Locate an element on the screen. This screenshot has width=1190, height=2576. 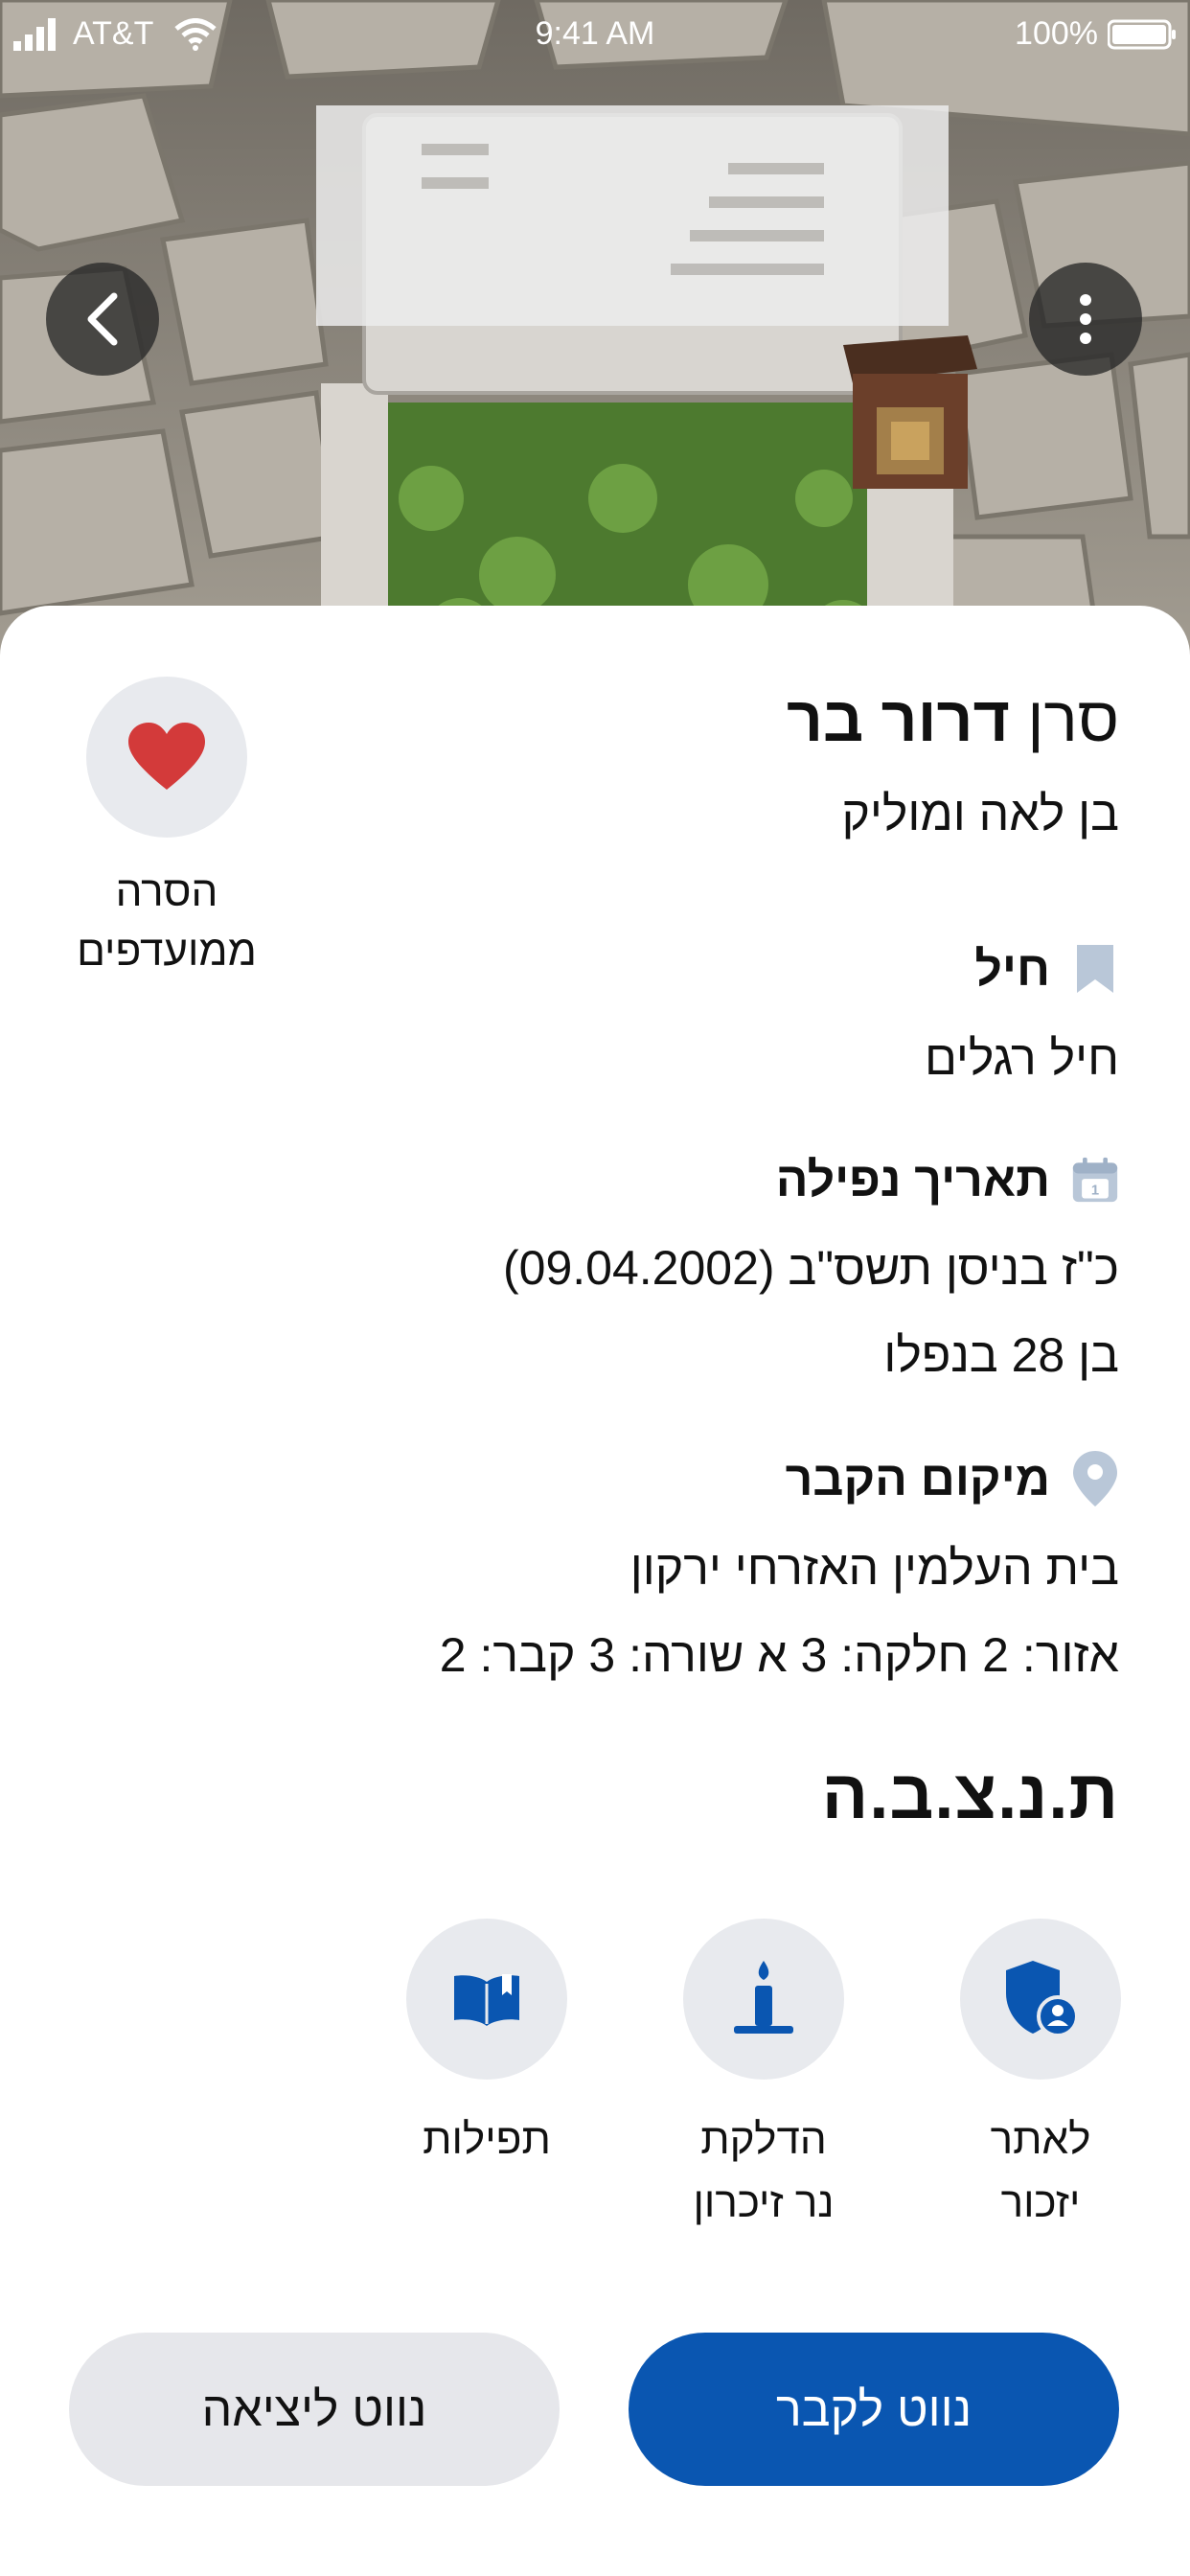
more-vertical-icon is located at coordinates (1085, 319).